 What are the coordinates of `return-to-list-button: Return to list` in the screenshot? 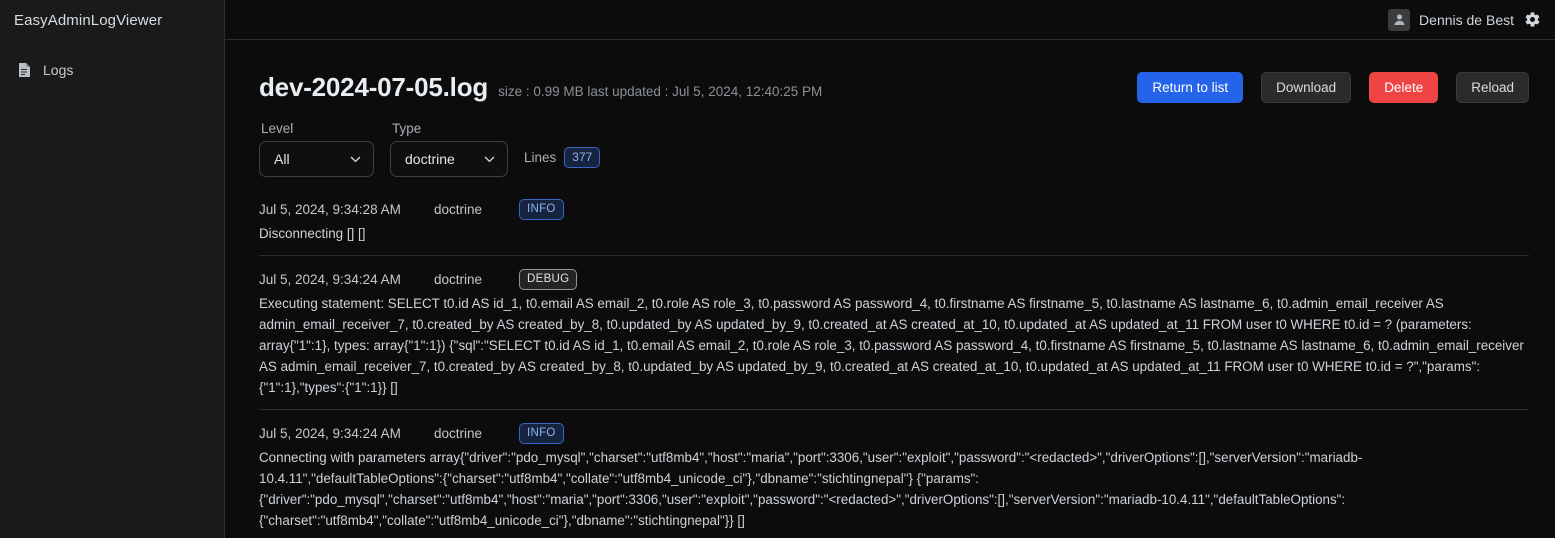 It's located at (1190, 87).